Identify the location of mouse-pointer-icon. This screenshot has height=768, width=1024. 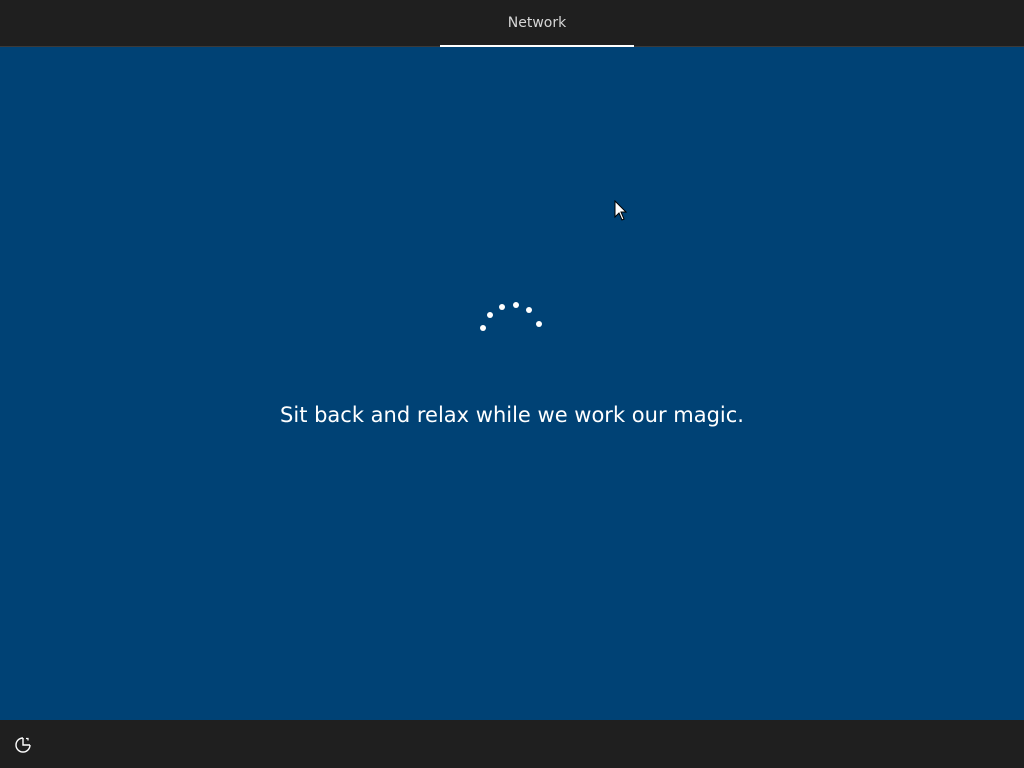
(621, 210).